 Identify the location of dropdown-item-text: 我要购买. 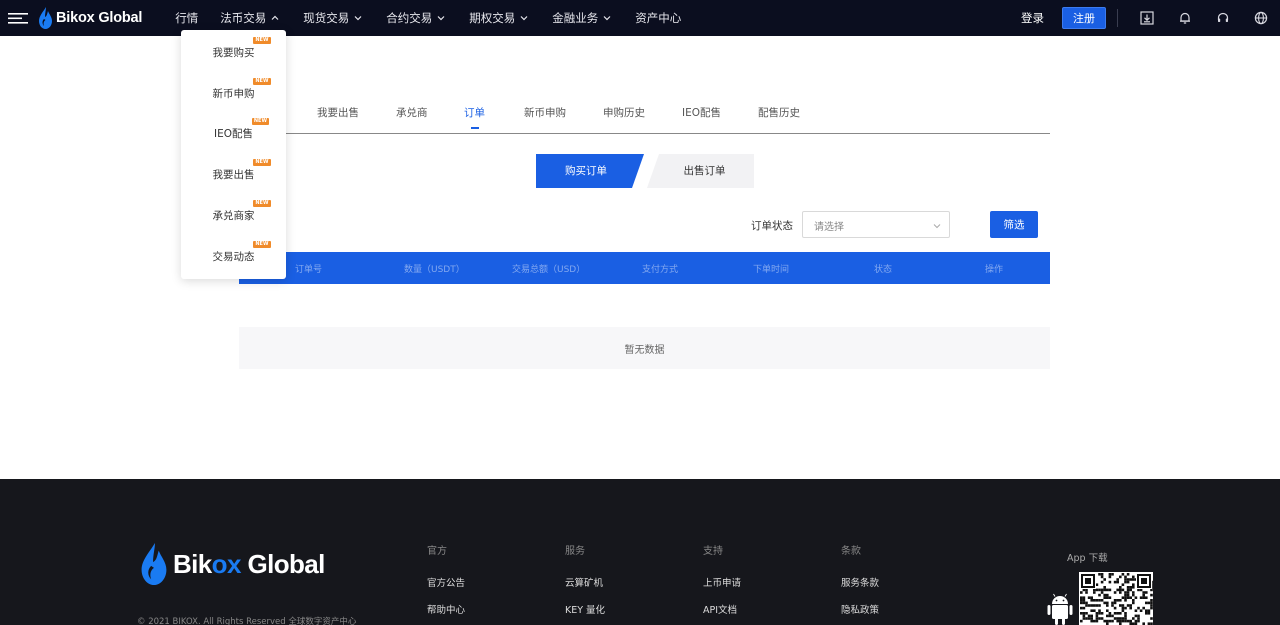
(233, 52).